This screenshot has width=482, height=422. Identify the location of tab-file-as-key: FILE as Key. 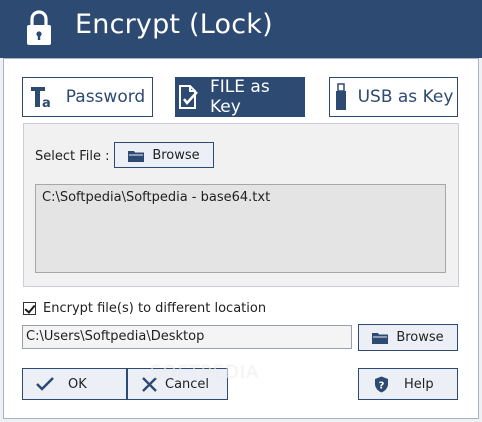
(240, 97).